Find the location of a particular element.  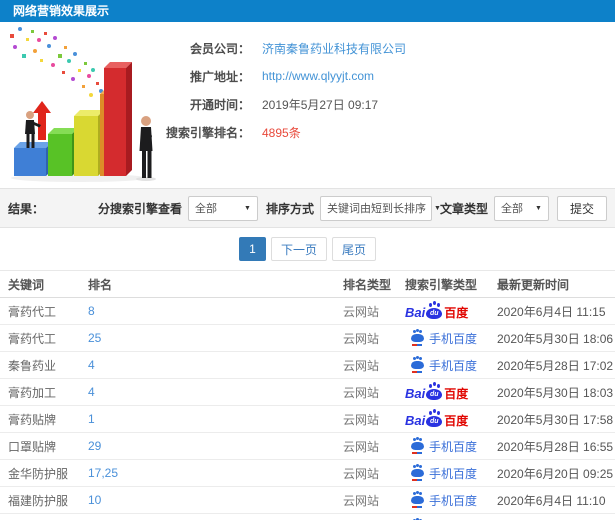

rank-link: 1 is located at coordinates (215, 419).